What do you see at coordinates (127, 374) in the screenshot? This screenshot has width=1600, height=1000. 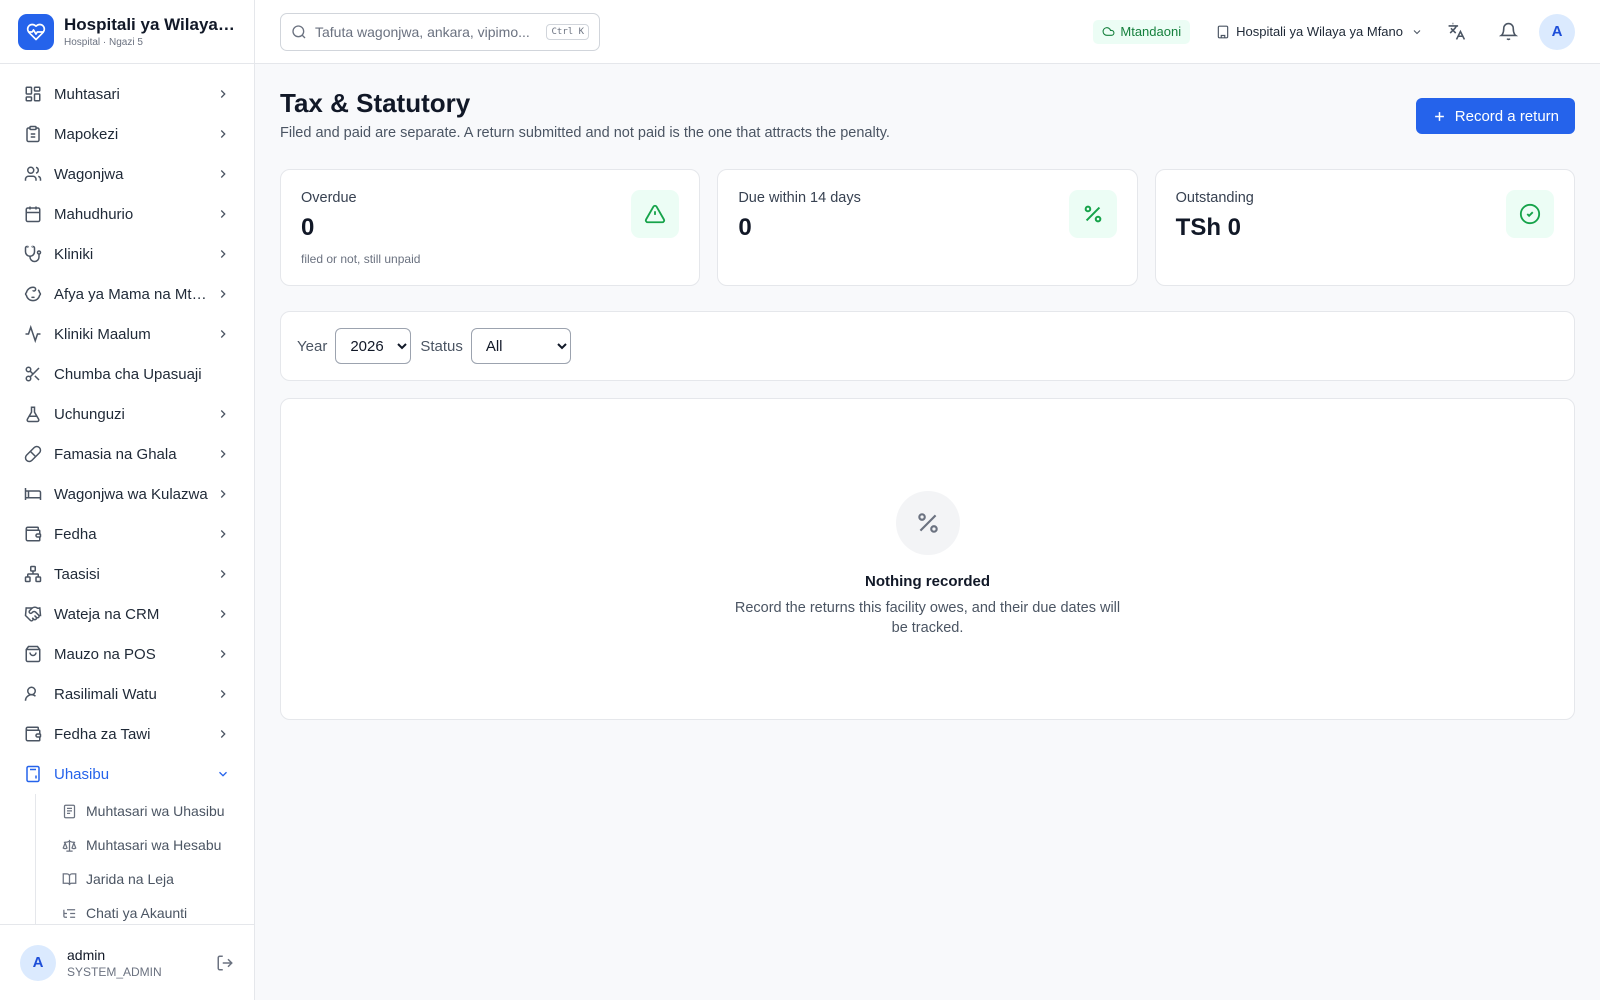 I see `sidebar-item-chumba-cha-upasuaji: Chumba cha Upasuaji` at bounding box center [127, 374].